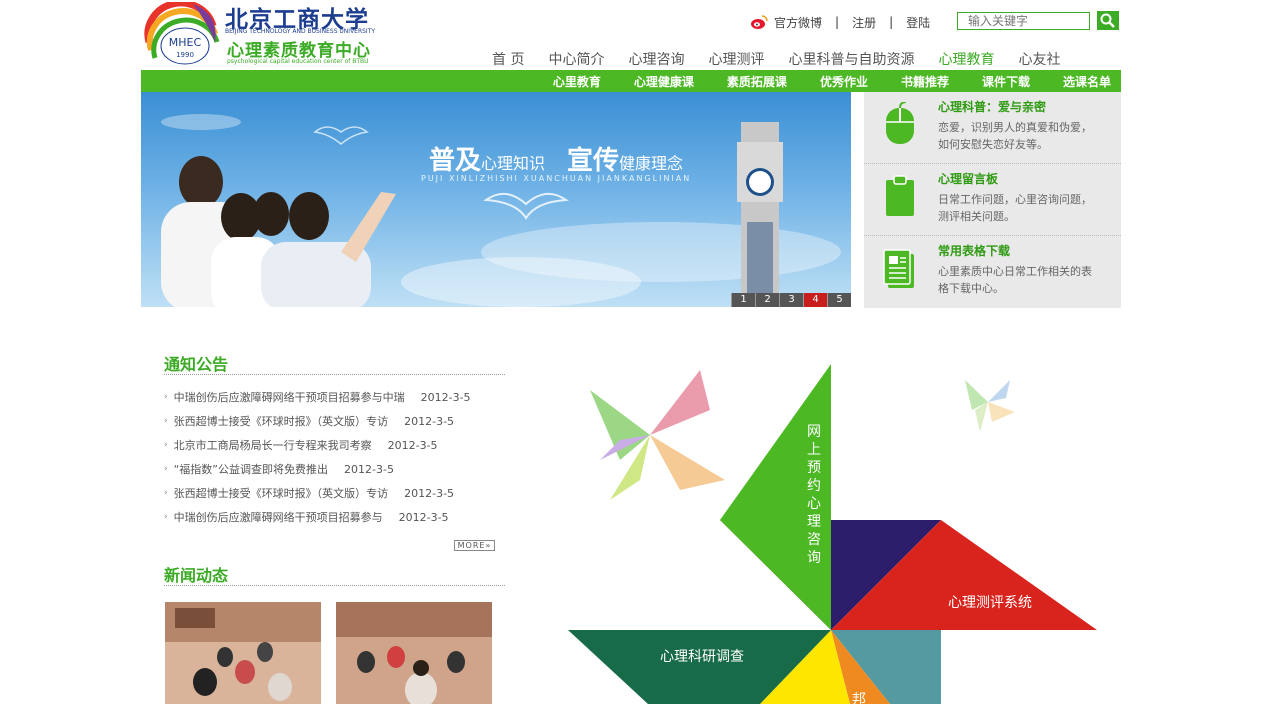 This screenshot has width=1261, height=704. I want to click on banner-page-2: 2, so click(767, 300).